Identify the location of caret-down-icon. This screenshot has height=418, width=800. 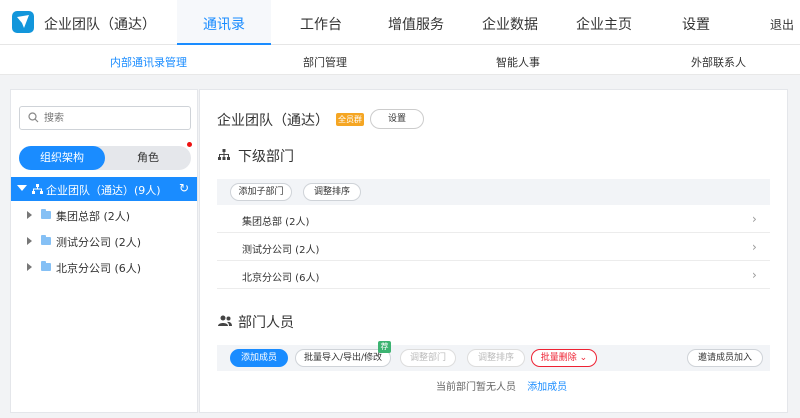
(22, 188).